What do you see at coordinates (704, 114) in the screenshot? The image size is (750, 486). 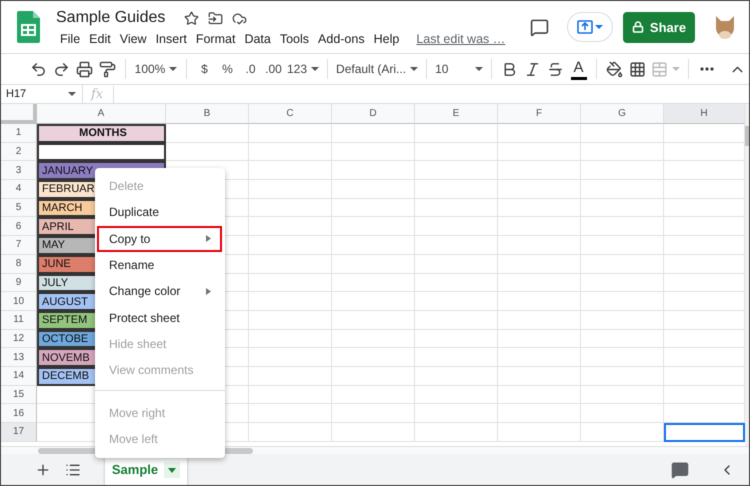 I see `column-header: H` at bounding box center [704, 114].